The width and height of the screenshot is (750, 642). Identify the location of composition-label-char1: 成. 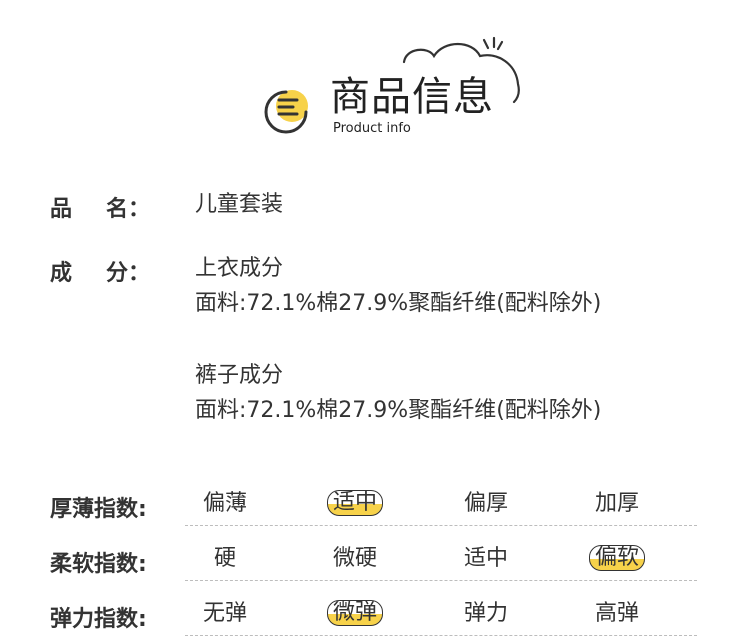
(61, 273).